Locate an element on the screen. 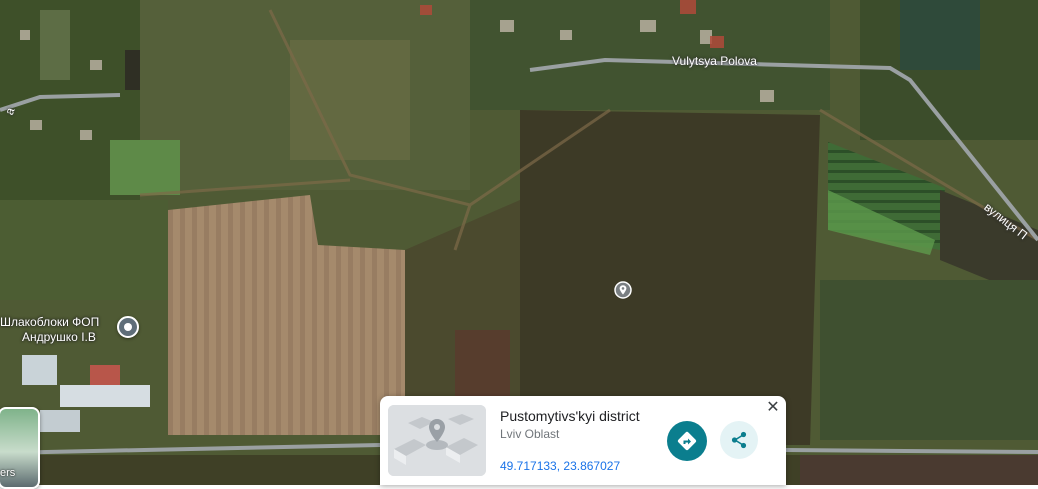 This screenshot has height=489, width=1038. share-button is located at coordinates (739, 440).